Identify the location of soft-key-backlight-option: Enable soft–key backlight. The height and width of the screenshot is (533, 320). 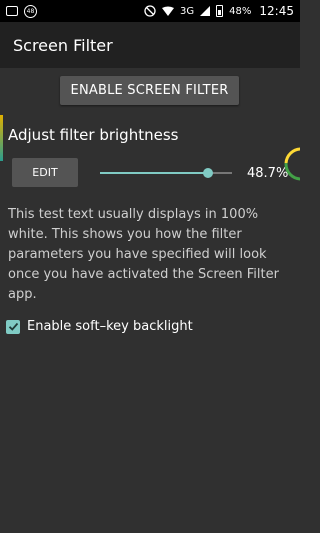
(99, 326).